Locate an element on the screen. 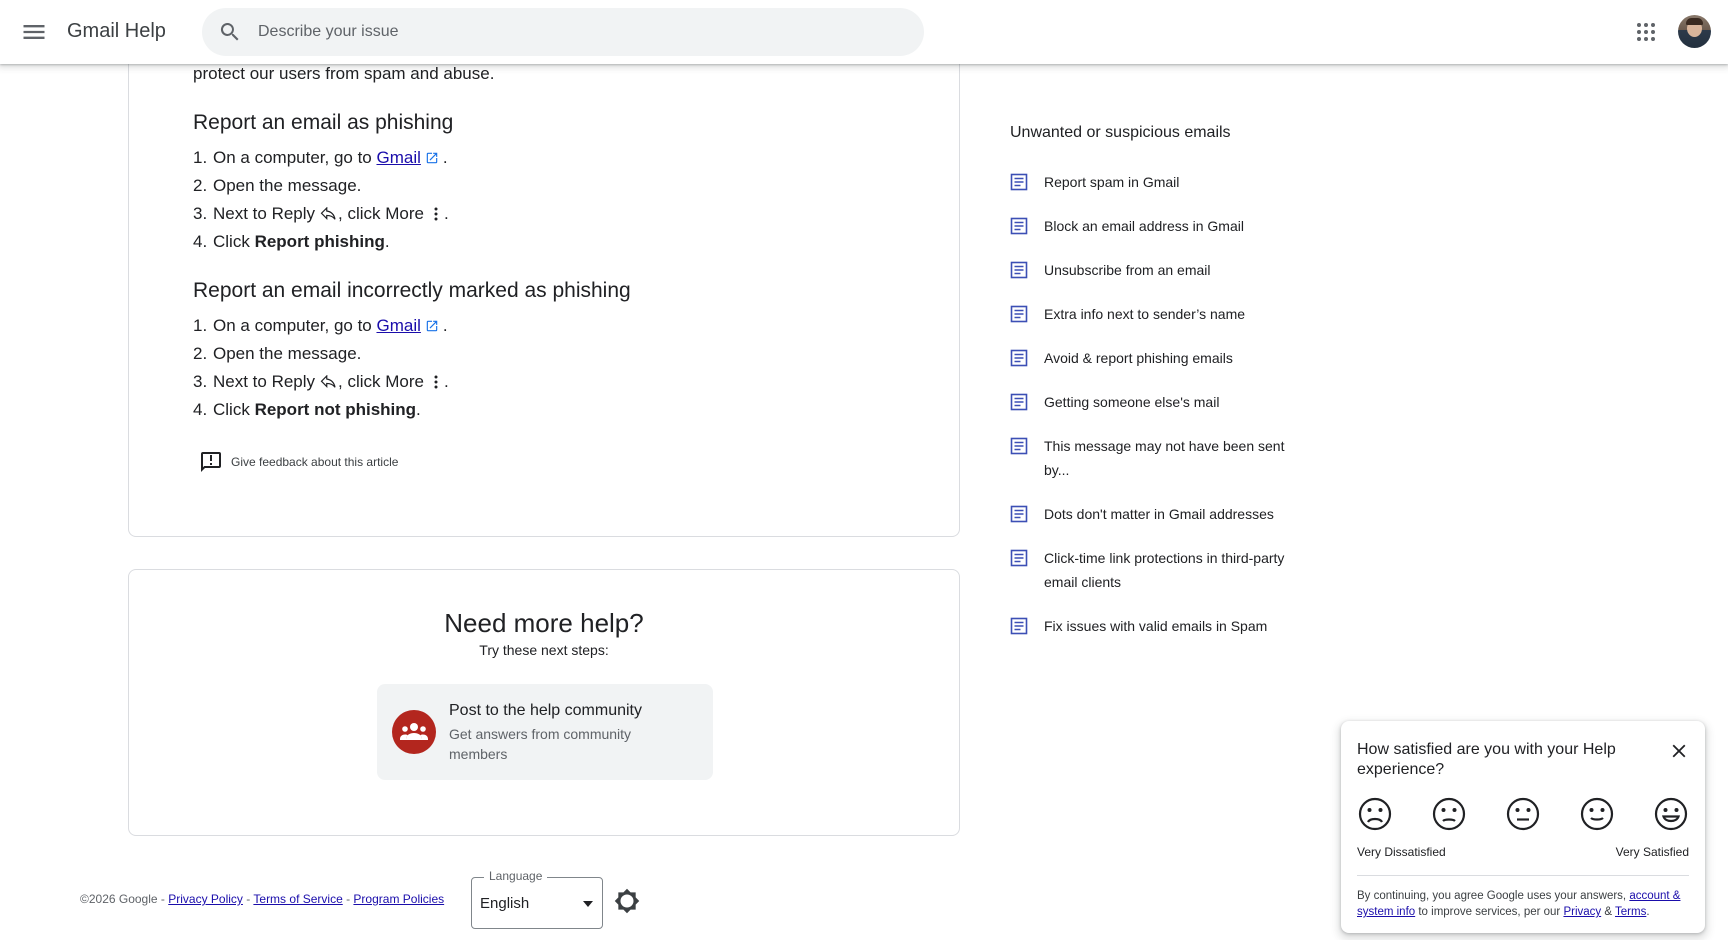  sidebar-item-someone-elses-mail: Getting someone else's mail is located at coordinates (1157, 402).